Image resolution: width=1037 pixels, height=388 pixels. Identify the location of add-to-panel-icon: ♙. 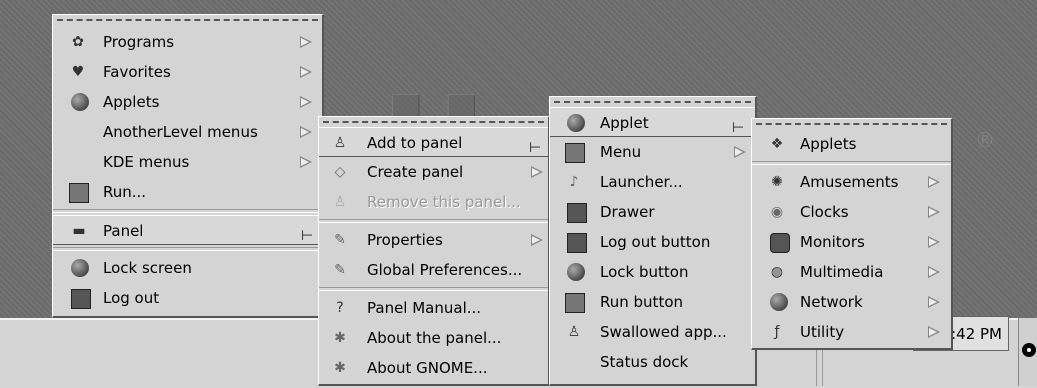
(340, 143).